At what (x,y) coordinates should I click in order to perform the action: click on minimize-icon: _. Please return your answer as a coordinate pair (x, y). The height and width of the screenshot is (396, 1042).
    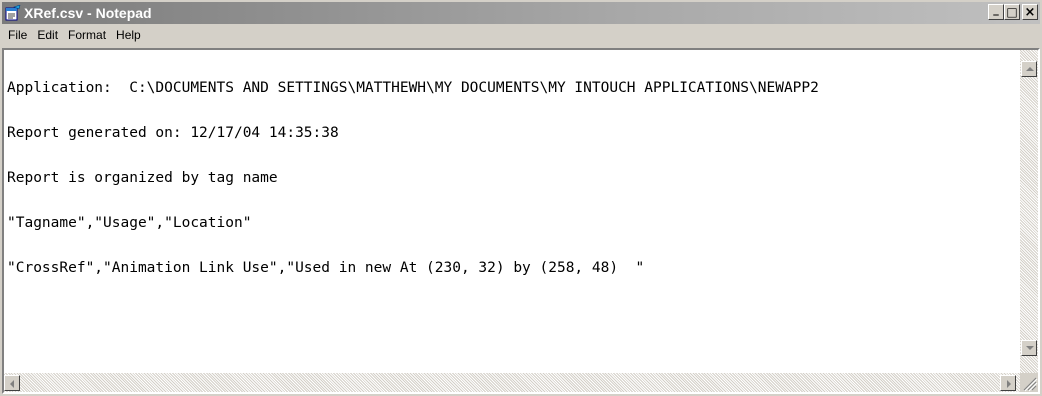
    Looking at the image, I should click on (996, 9).